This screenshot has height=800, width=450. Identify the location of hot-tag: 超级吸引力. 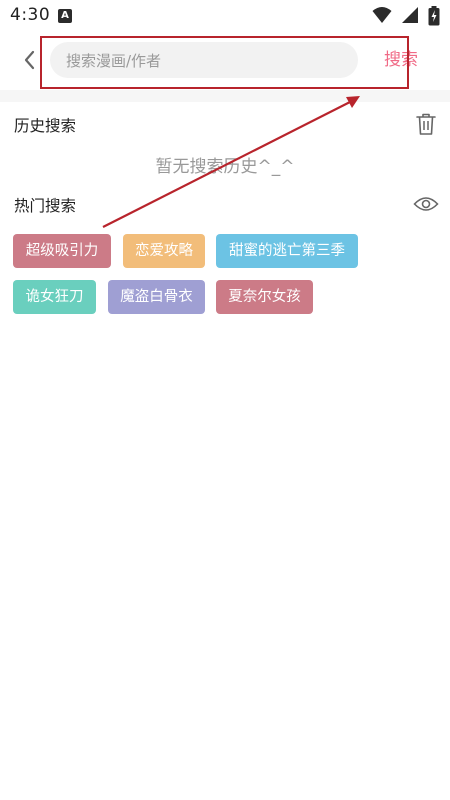
(62, 251).